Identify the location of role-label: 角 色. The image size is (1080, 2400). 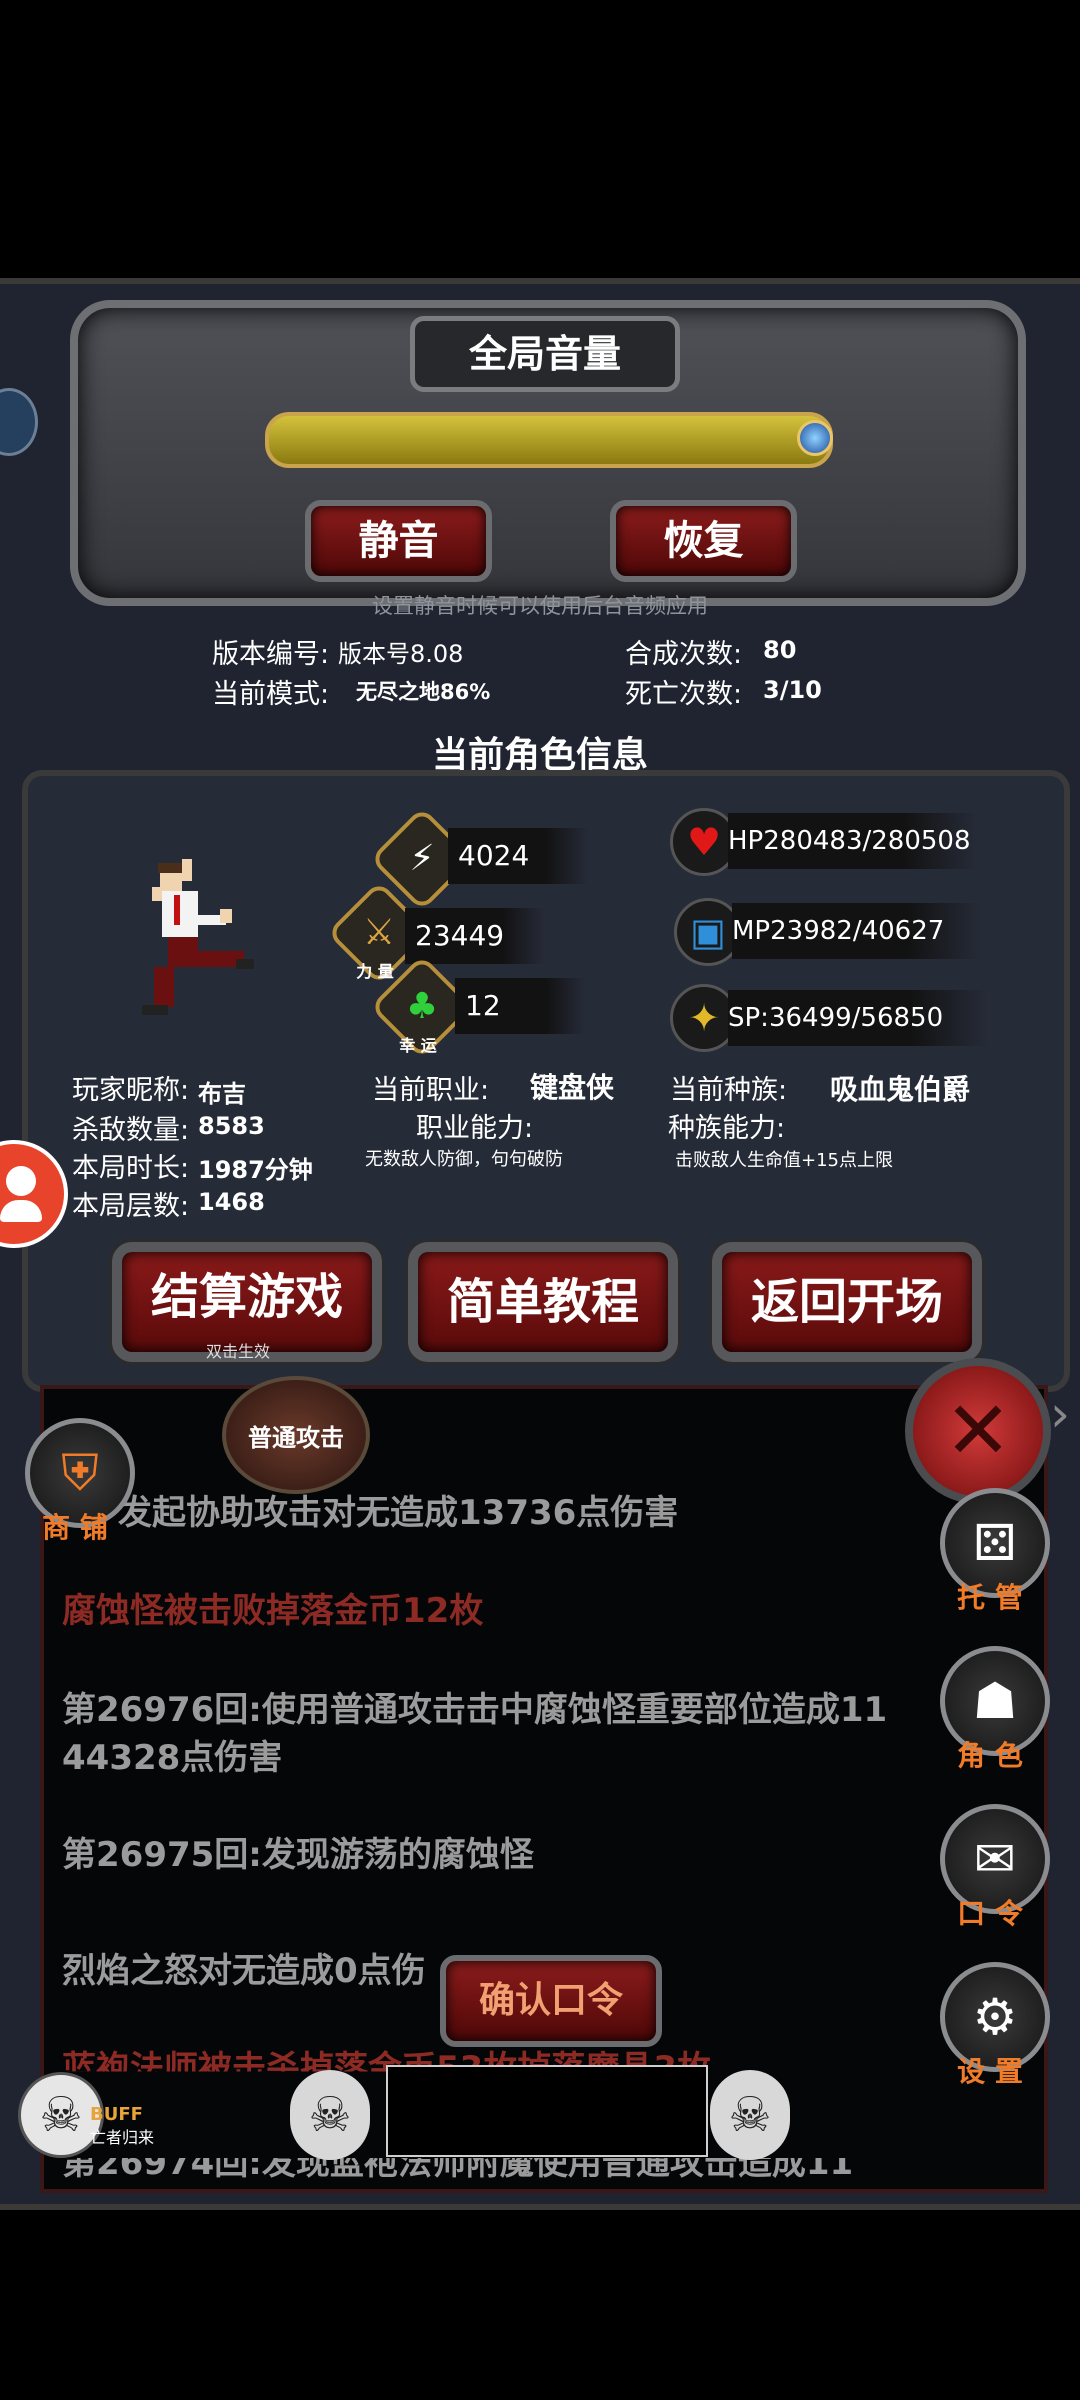
(990, 1755).